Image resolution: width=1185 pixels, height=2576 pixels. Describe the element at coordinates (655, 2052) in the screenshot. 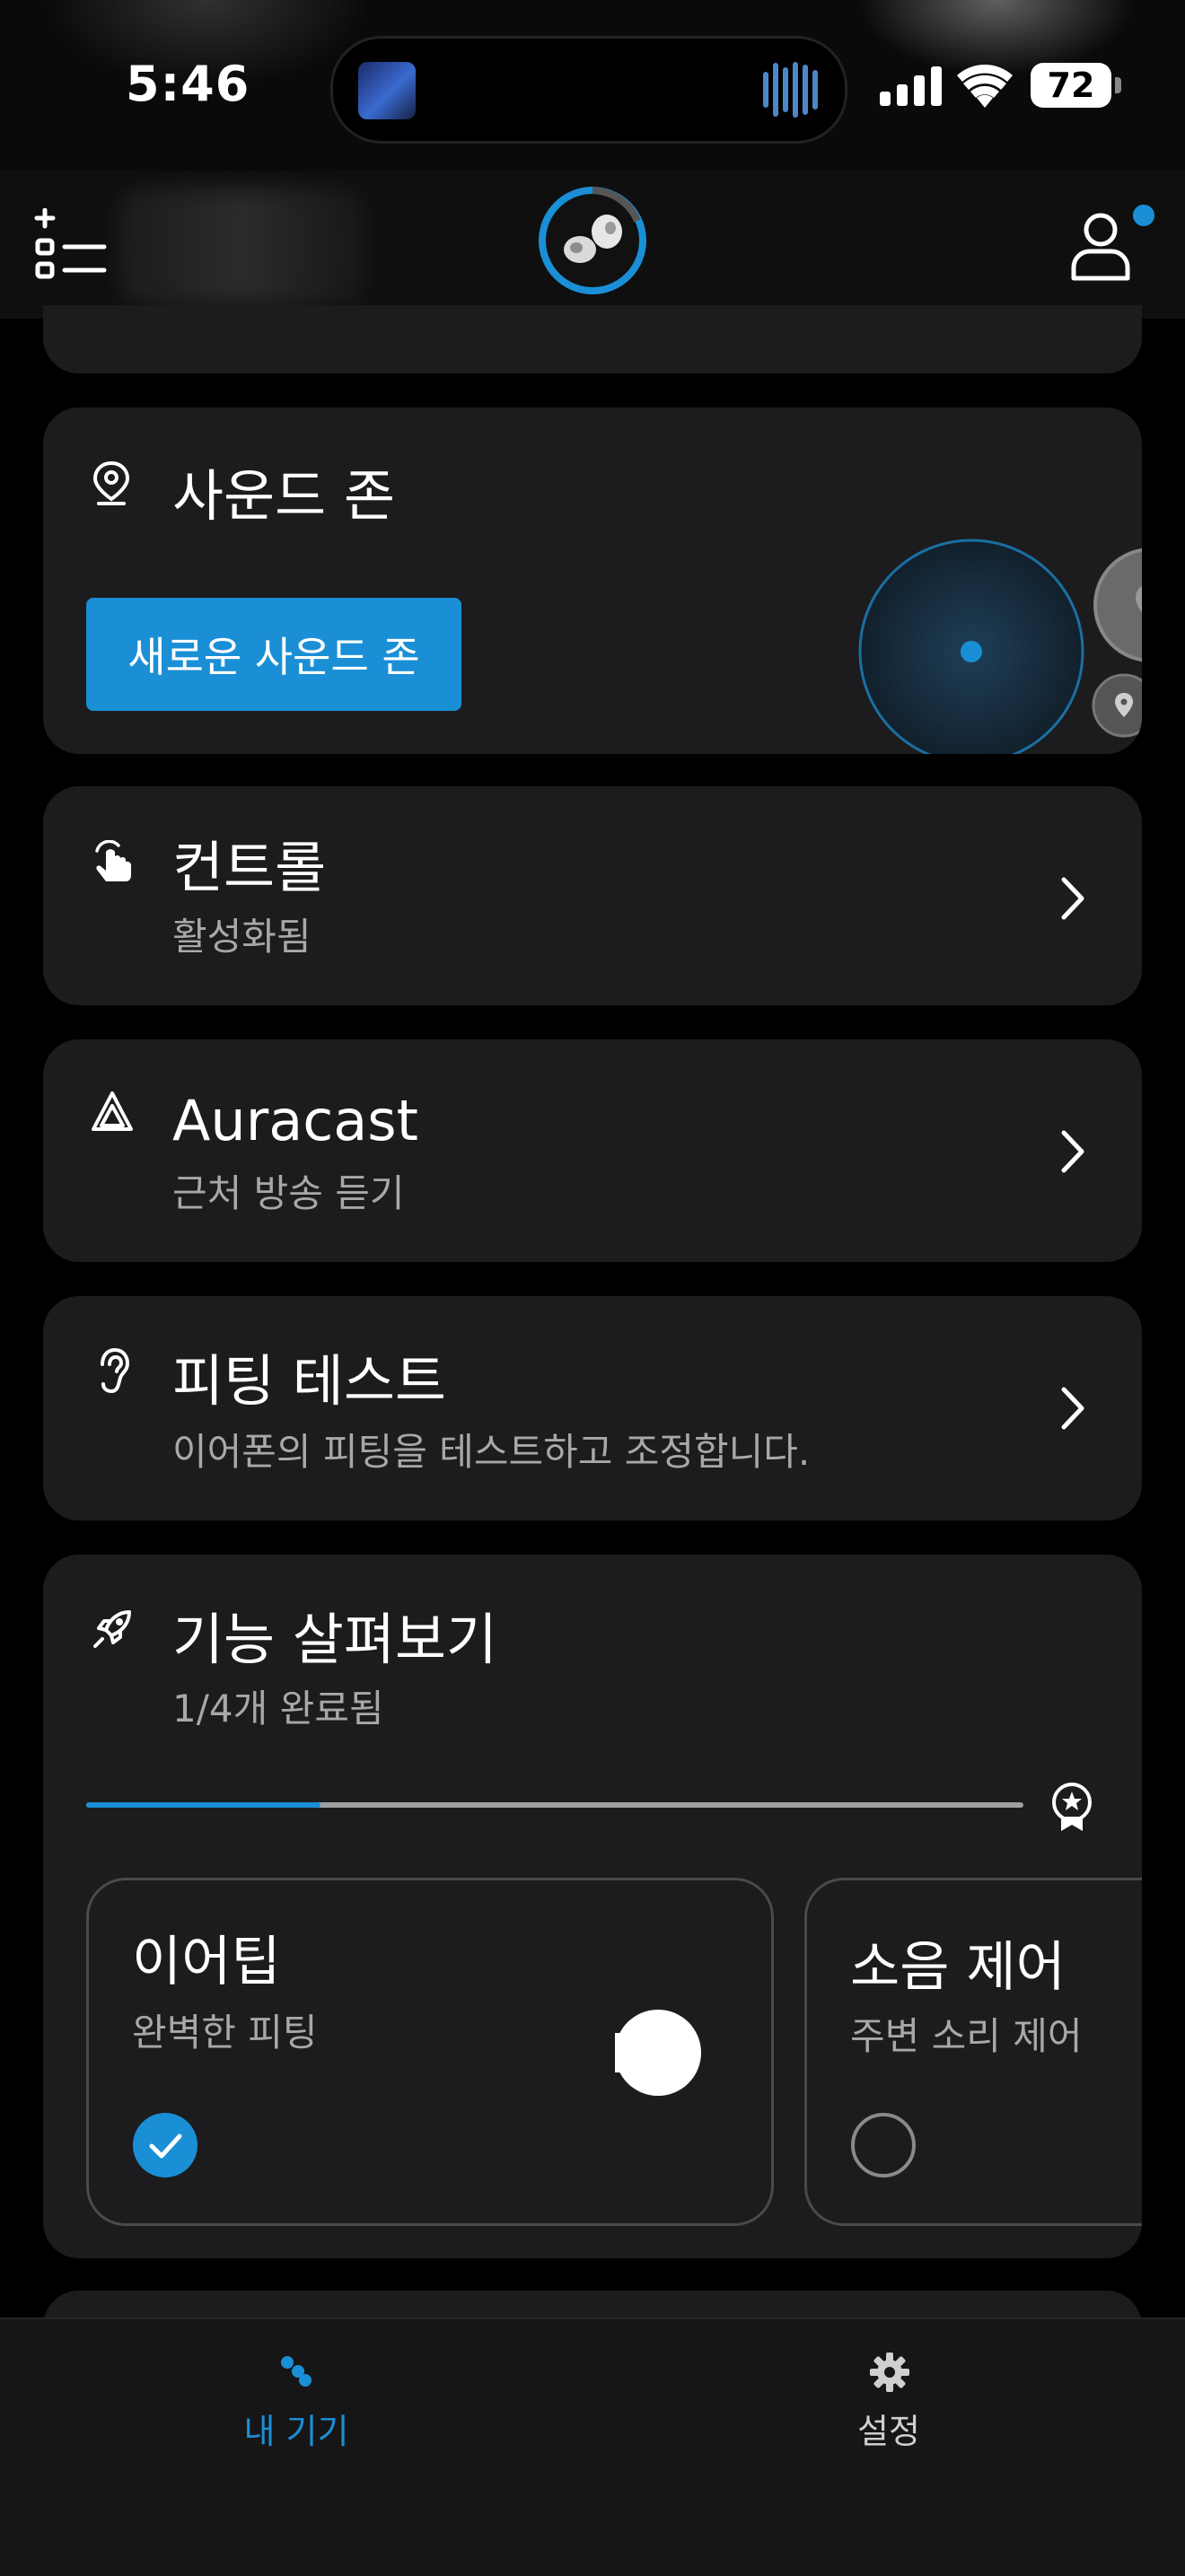

I see `eartip-icon` at that location.